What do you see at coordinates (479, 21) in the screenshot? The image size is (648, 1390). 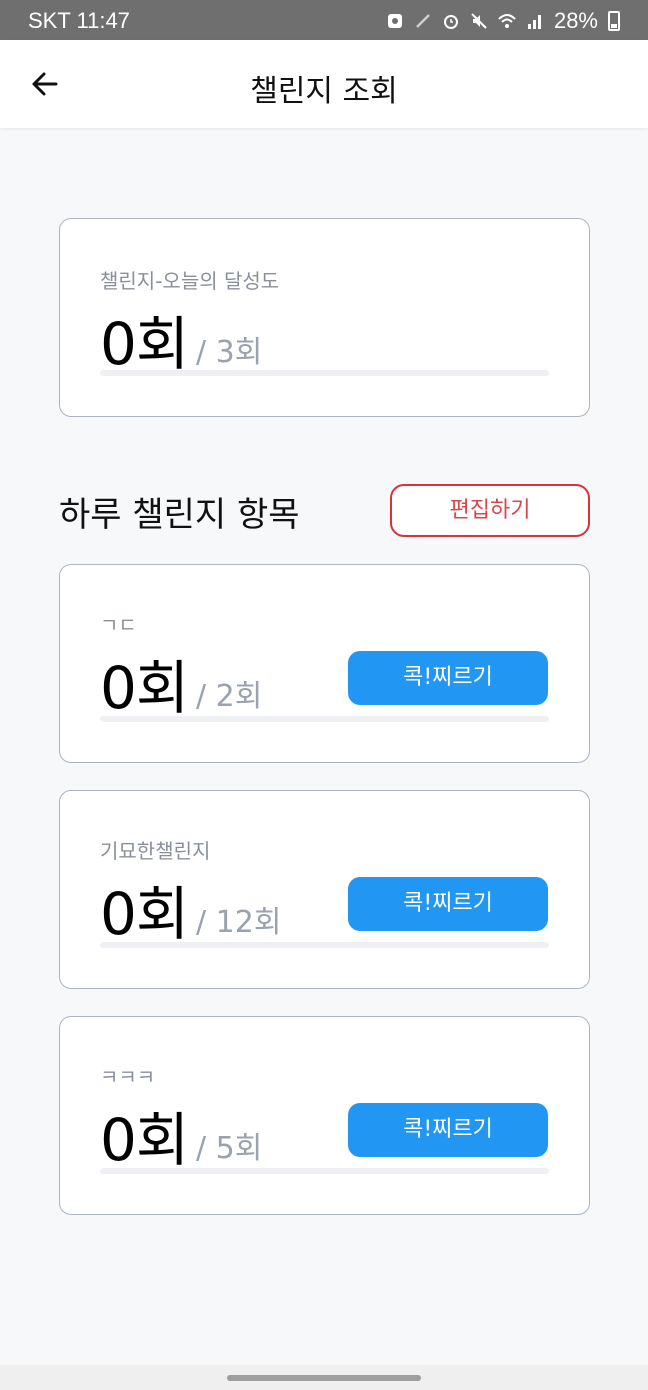 I see `mute-icon` at bounding box center [479, 21].